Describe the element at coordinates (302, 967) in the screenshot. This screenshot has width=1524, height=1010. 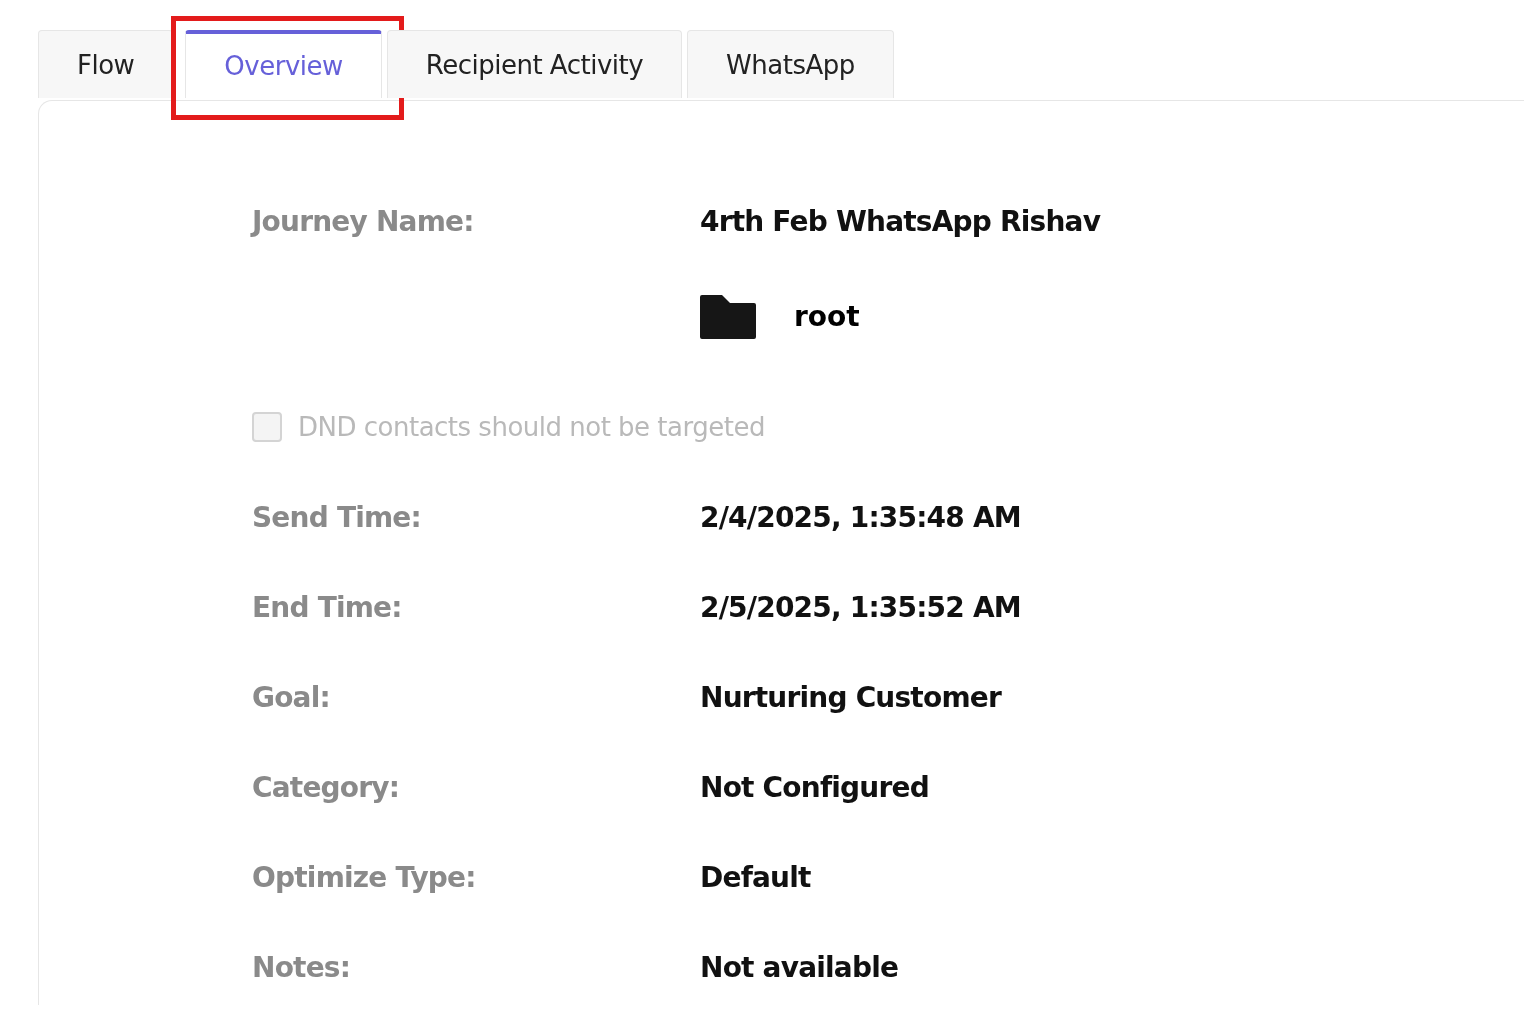
I see `field-label: Notes:` at that location.